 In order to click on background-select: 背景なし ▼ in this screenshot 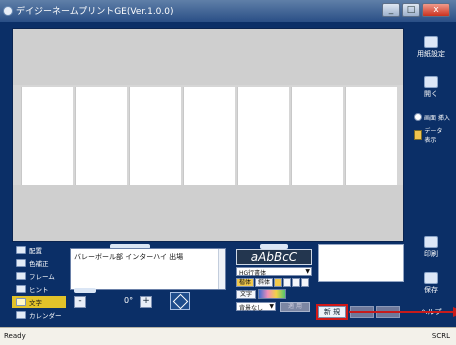, I will do `click(256, 307)`.